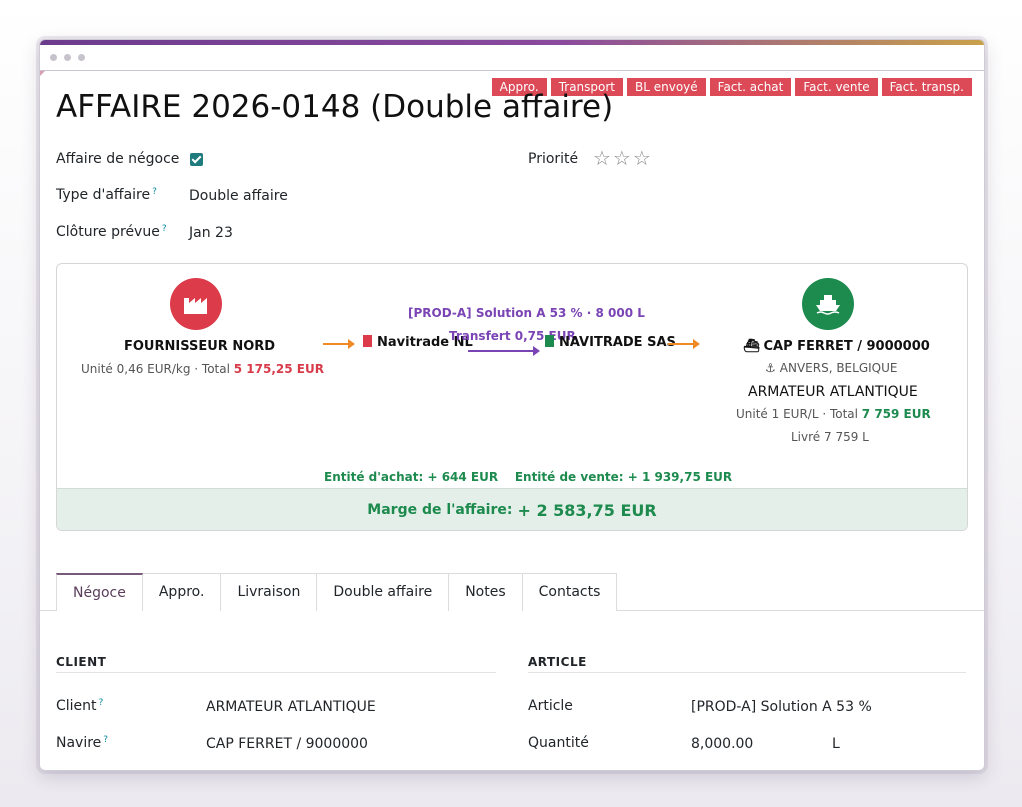 The height and width of the screenshot is (807, 1022). Describe the element at coordinates (196, 159) in the screenshot. I see `negoce-checkbox` at that location.